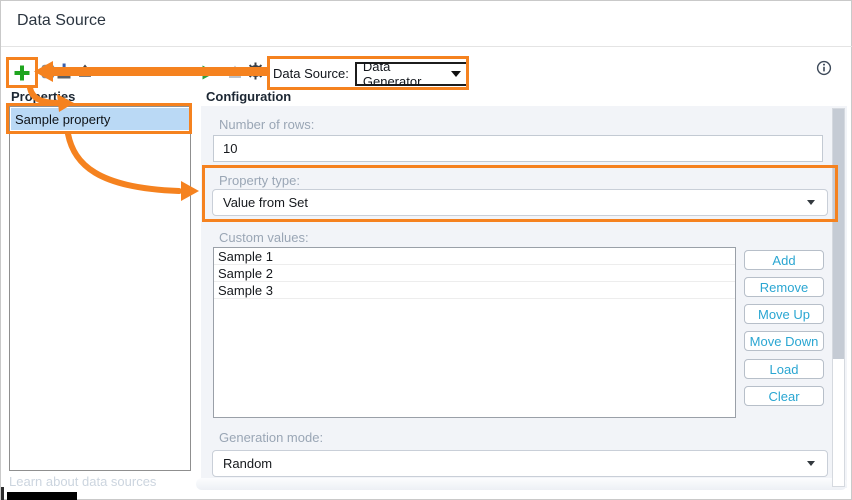 The width and height of the screenshot is (852, 500). What do you see at coordinates (520, 202) in the screenshot?
I see `property-type-dropdown: Value from Set` at bounding box center [520, 202].